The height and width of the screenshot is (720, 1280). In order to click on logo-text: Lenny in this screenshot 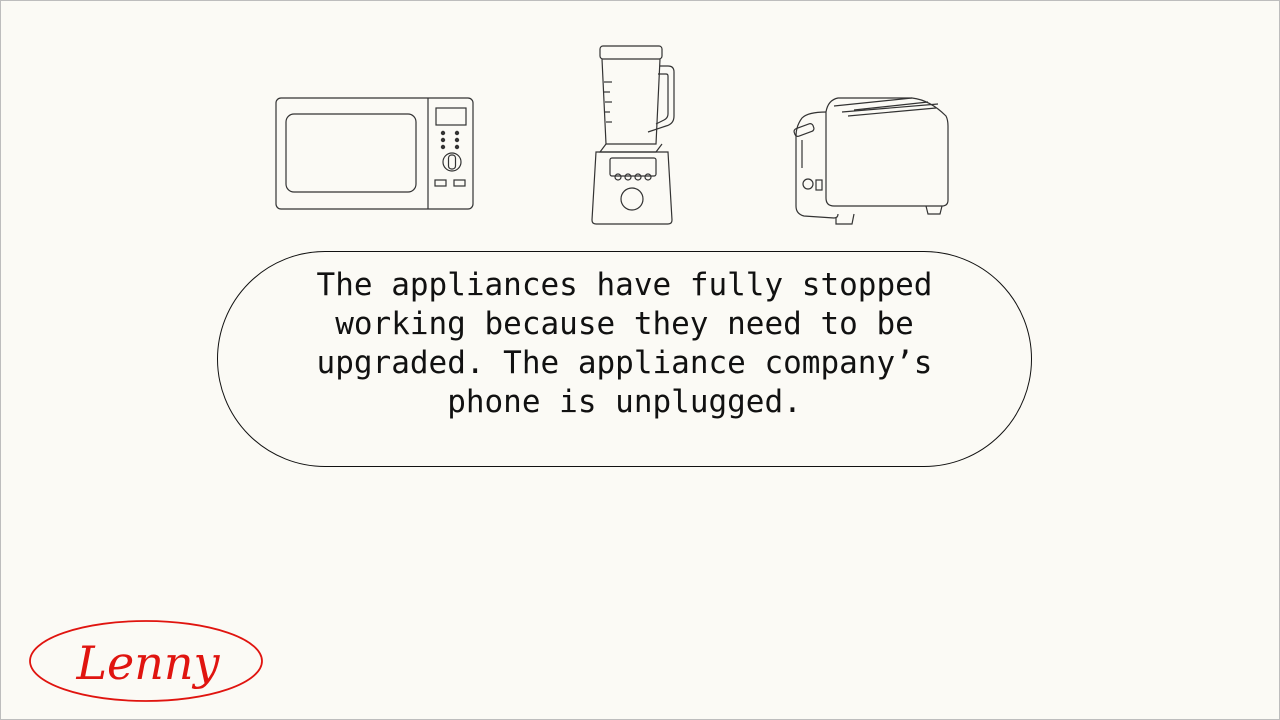, I will do `click(147, 663)`.